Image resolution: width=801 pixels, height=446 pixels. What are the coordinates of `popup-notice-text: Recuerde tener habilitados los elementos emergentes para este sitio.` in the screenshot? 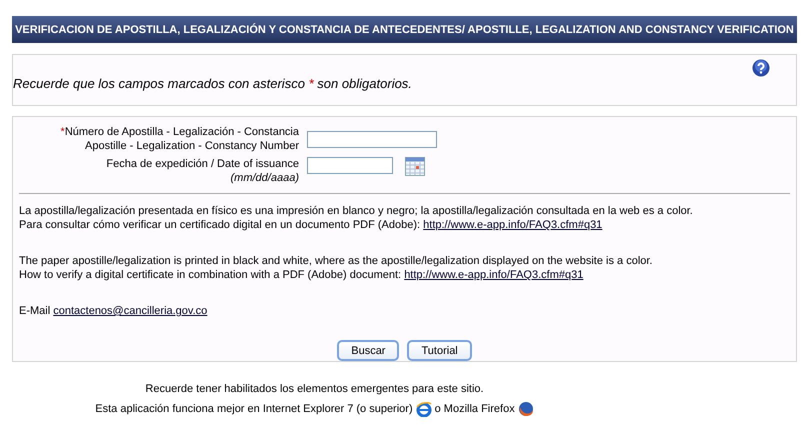 It's located at (314, 389).